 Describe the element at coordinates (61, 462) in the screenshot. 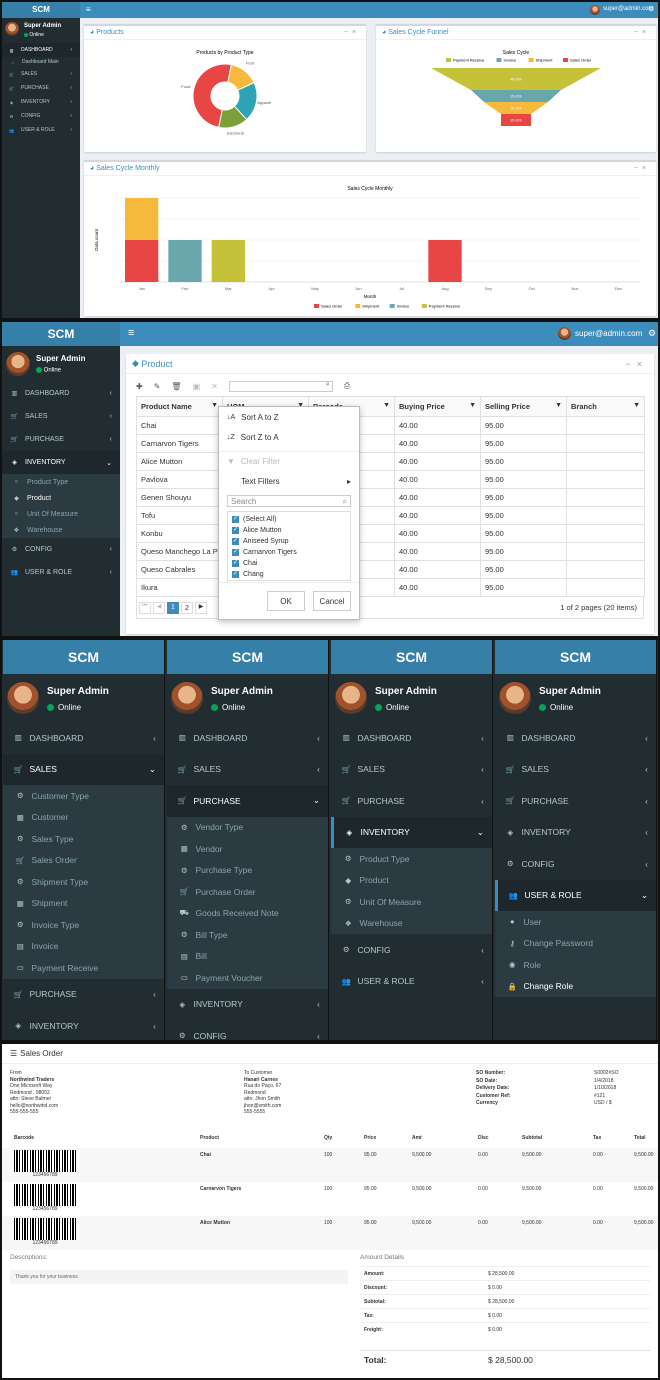

I see `sidebar-item-inventory: ◈ INVENTORY ⌄` at that location.